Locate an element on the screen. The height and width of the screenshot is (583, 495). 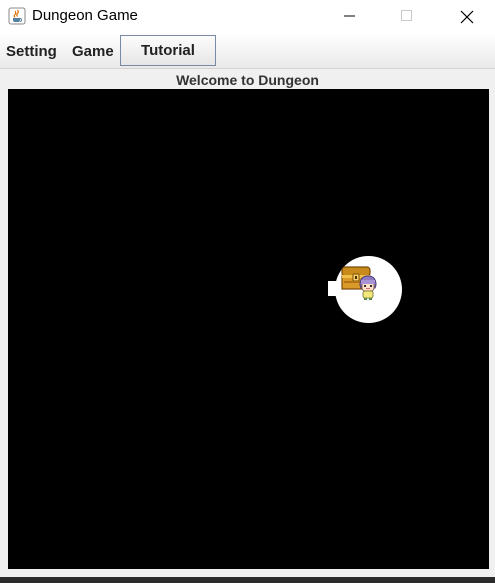
minimize-icon is located at coordinates (349, 16).